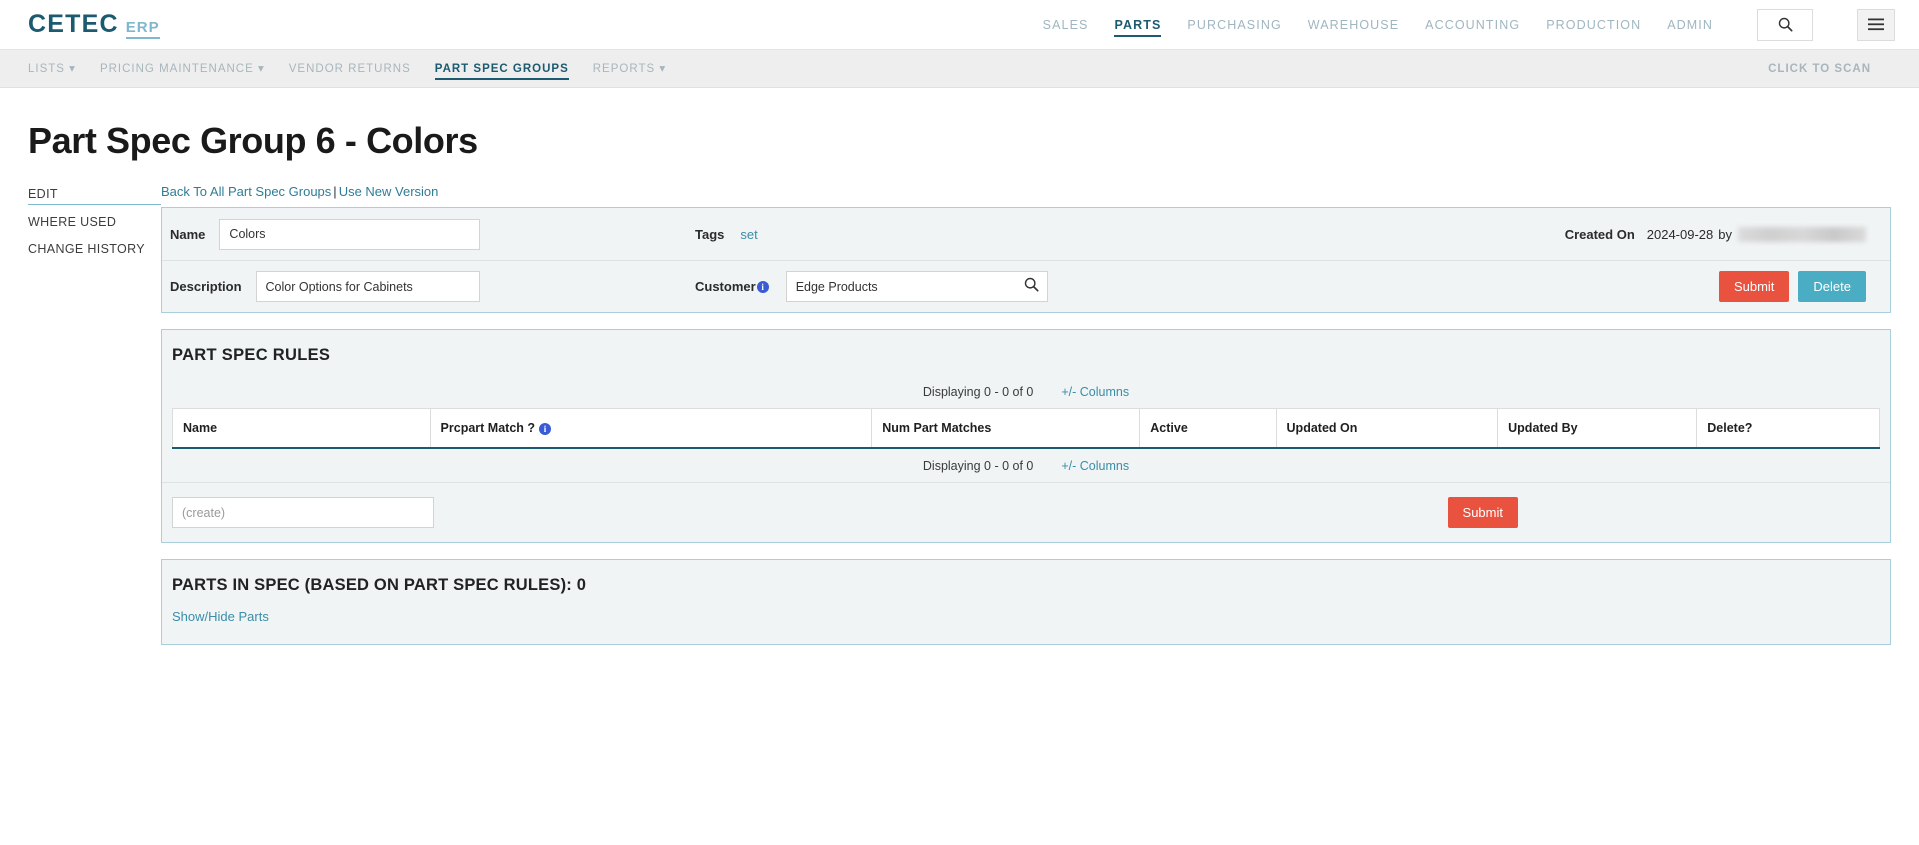  Describe the element at coordinates (1208, 428) in the screenshot. I see `column-header-active: Active` at that location.